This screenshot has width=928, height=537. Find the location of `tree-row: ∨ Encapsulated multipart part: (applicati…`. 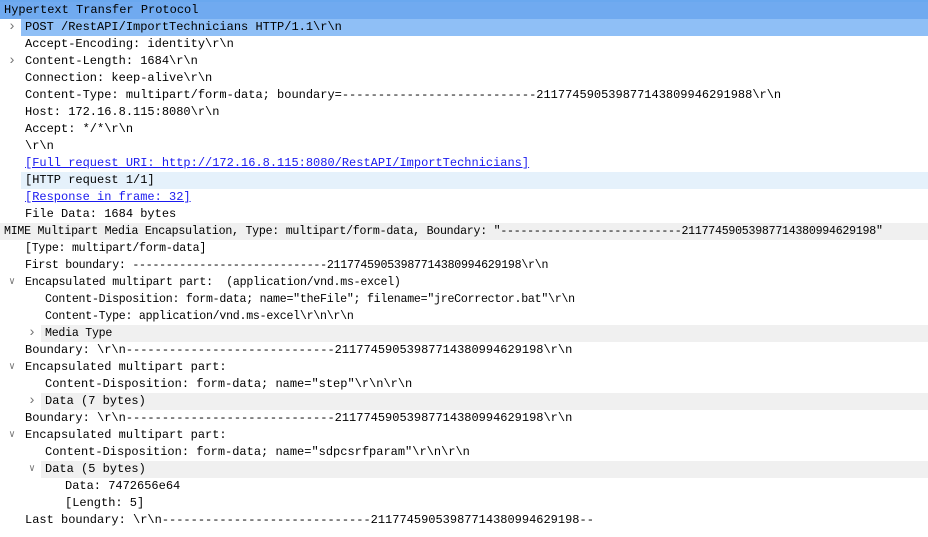

tree-row: ∨ Encapsulated multipart part: (applicati… is located at coordinates (464, 282).